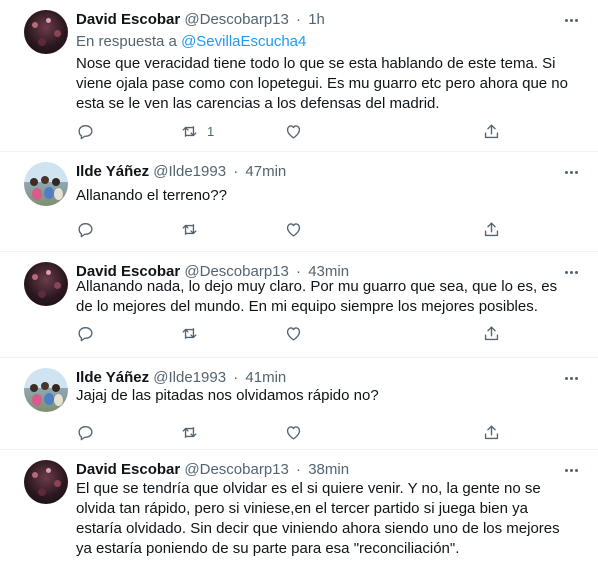  I want to click on tweet-header: Ilde Yáñez @Ilde1993 · 47min, so click(181, 172).